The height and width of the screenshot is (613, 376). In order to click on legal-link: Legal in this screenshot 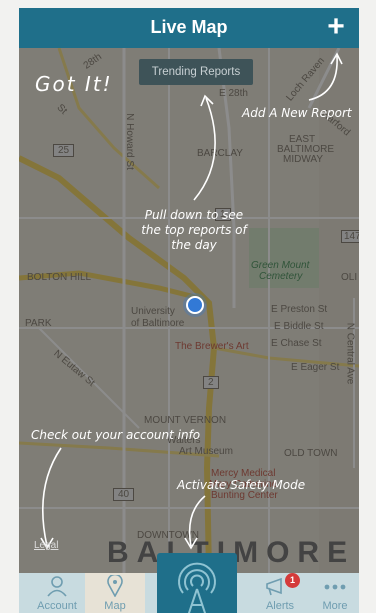, I will do `click(46, 545)`.